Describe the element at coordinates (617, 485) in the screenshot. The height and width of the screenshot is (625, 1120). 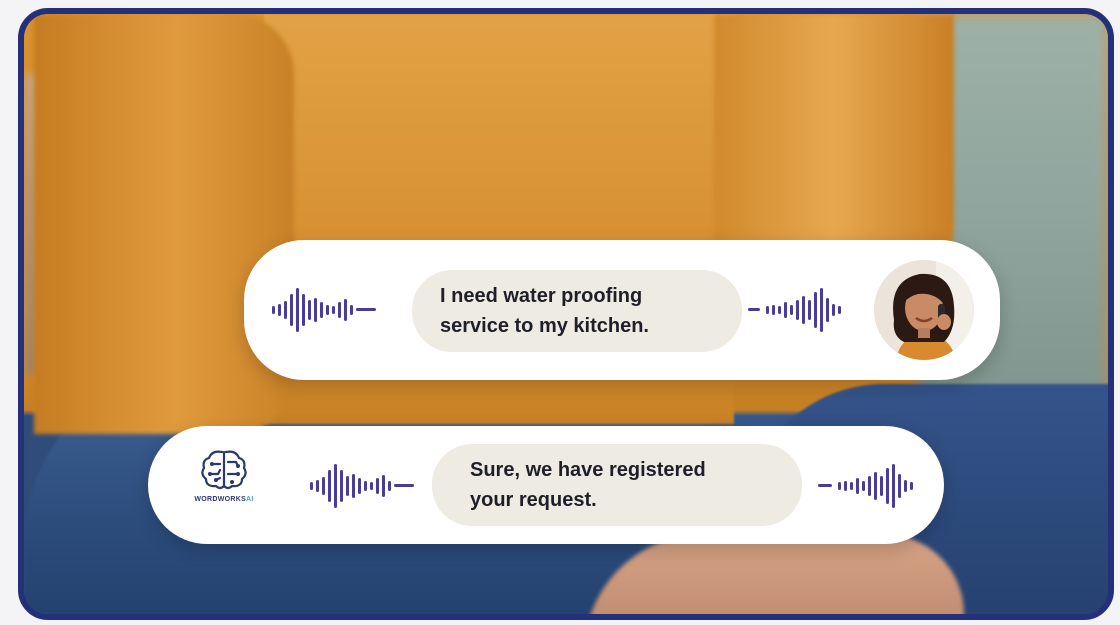
I see `bot-reply-text: Sure, we have registered your request.` at that location.